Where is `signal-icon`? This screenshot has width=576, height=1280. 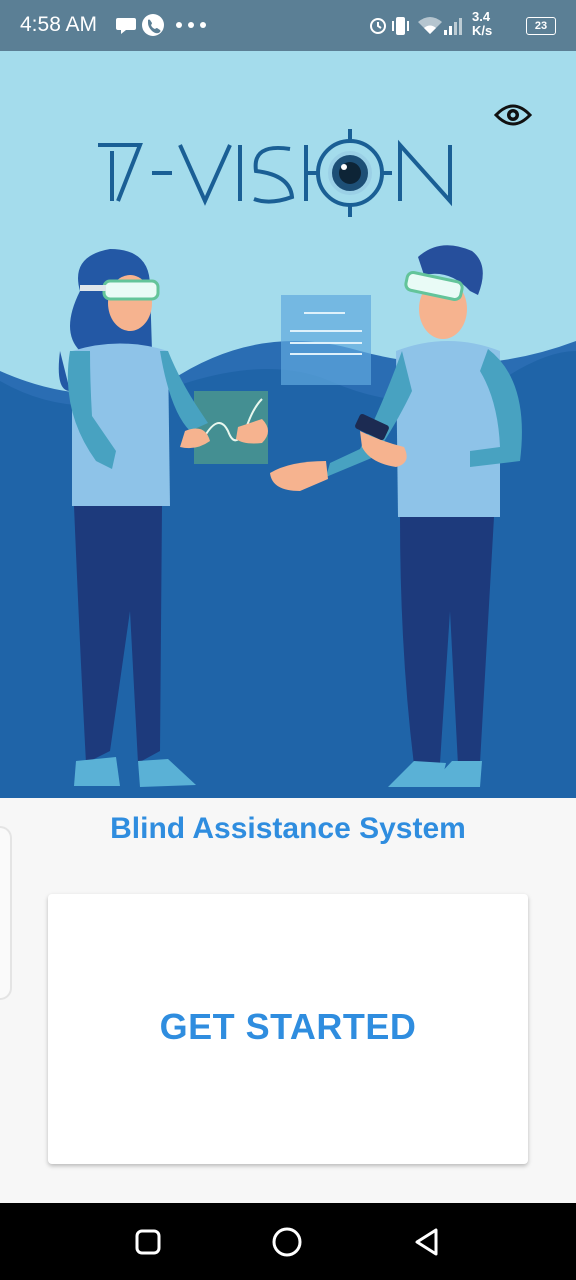
signal-icon is located at coordinates (453, 26).